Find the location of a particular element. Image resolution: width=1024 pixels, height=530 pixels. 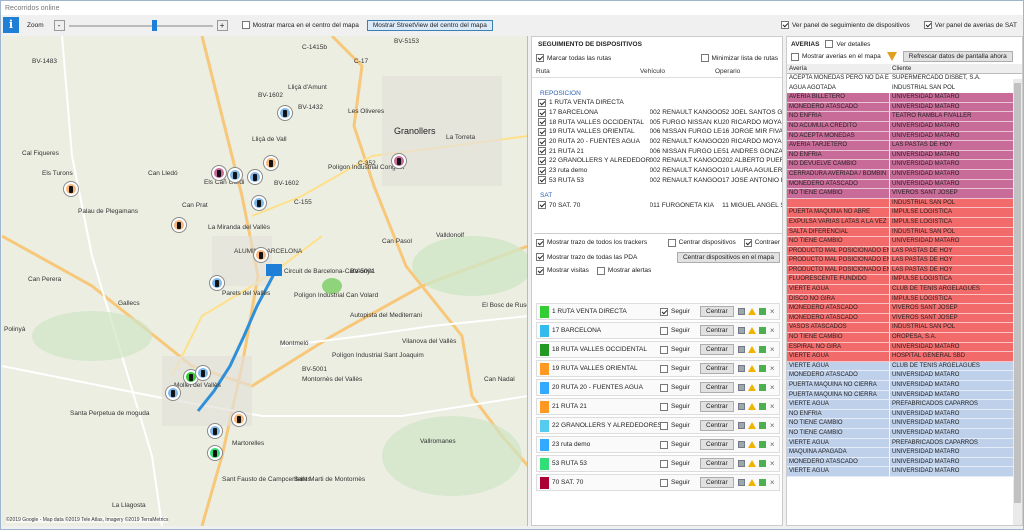

averia-row: NO TIENE CAMBIO OROPESA, S.A. is located at coordinates (904, 338).